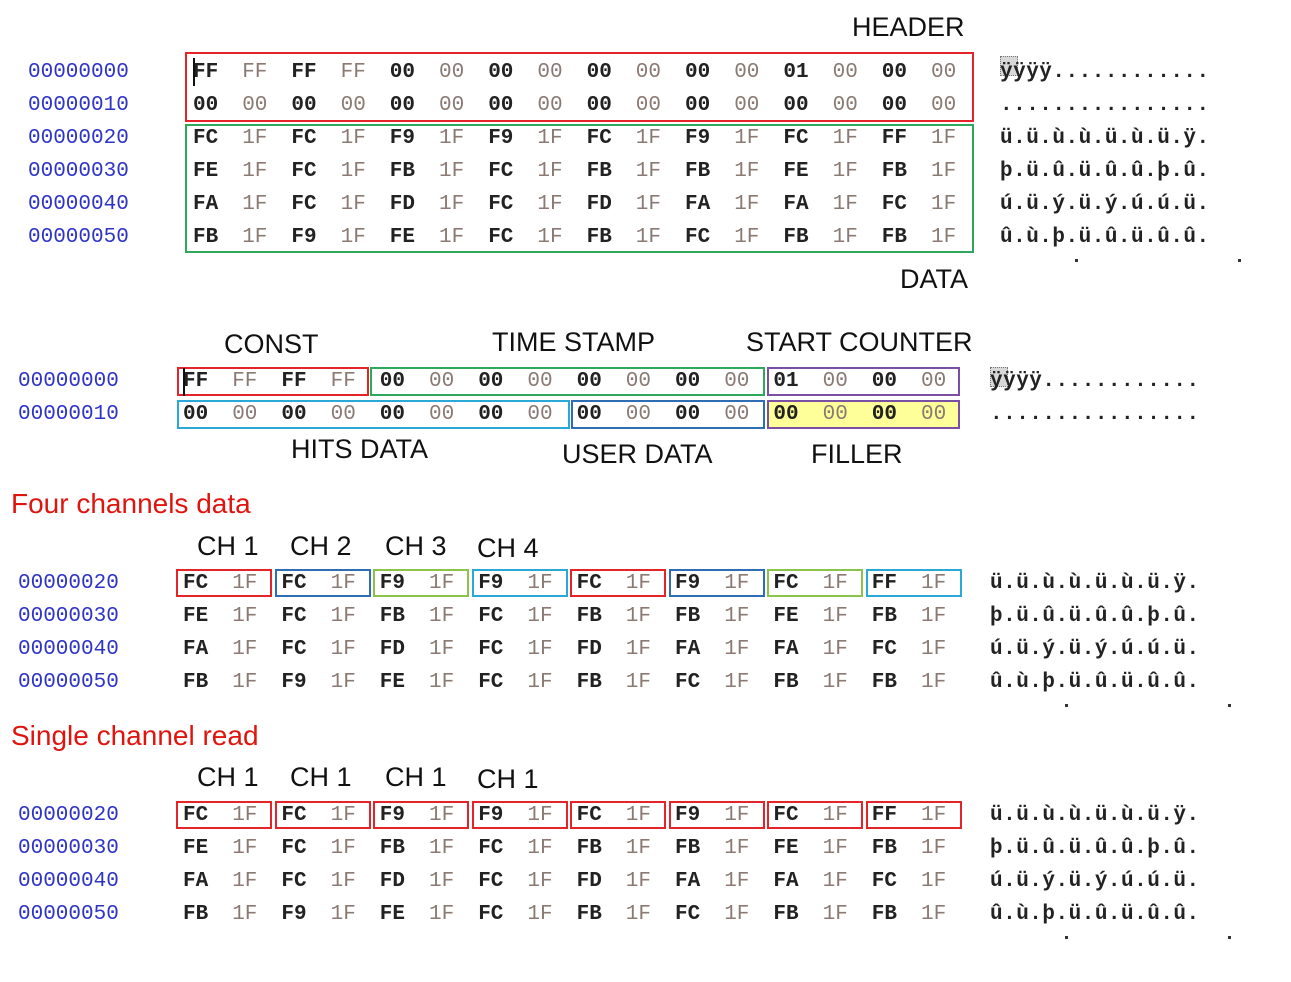 Image resolution: width=1291 pixels, height=982 pixels. I want to click on row-address: 00000040, so click(68, 881).